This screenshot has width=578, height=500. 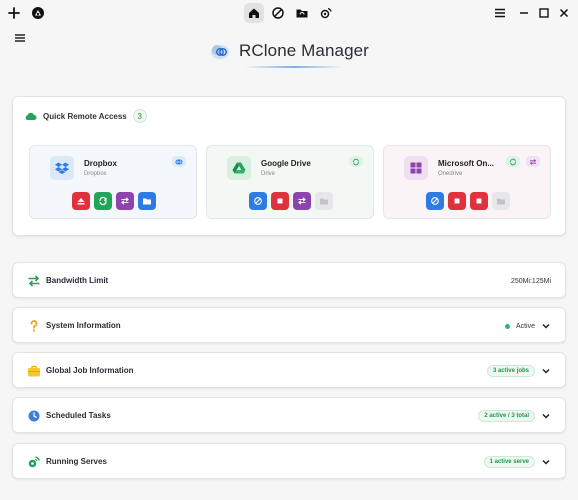 I want to click on close-icon, so click(x=564, y=13).